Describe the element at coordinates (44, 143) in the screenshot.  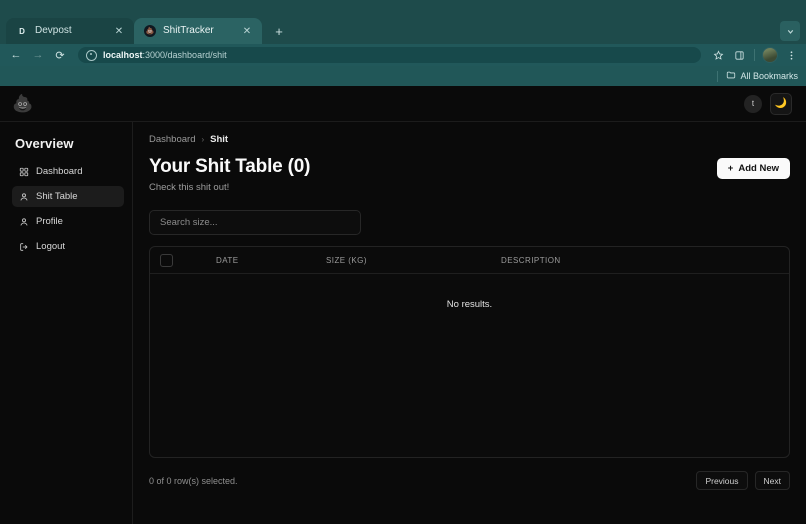
I see `sidebar-title: Overview` at that location.